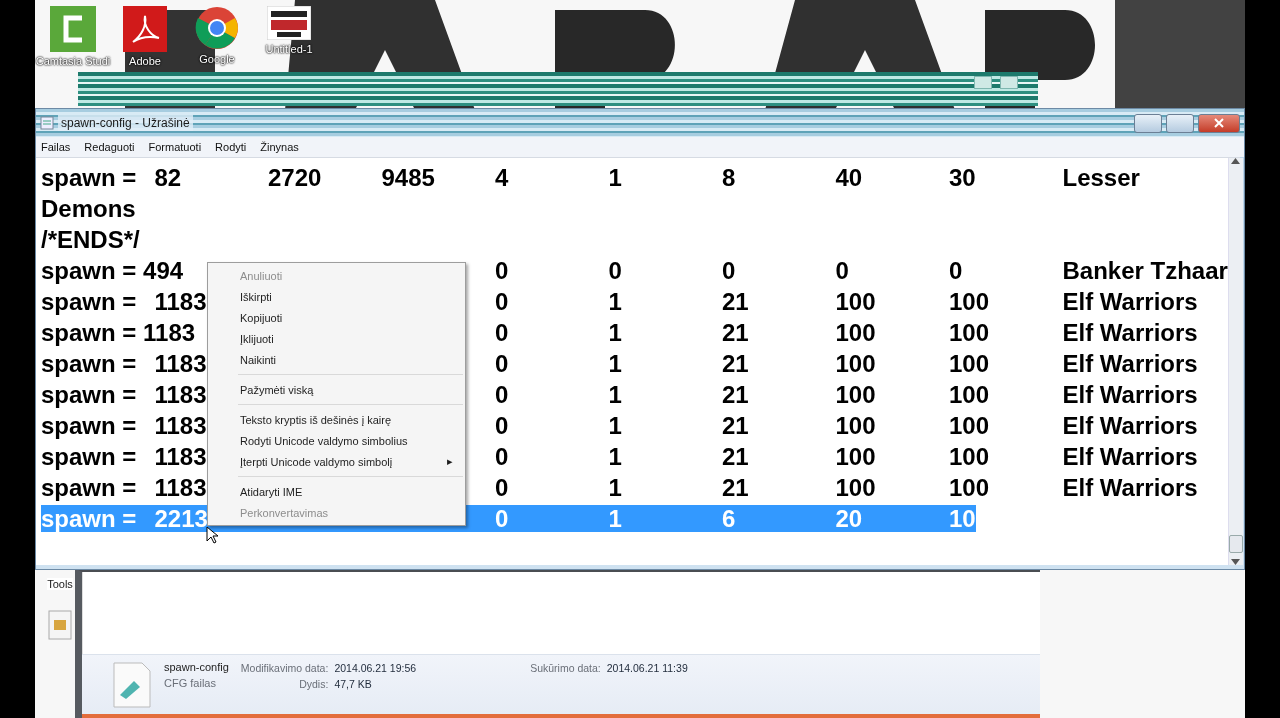 The image size is (1280, 718). What do you see at coordinates (73, 61) in the screenshot?
I see `icon-label: Camtasia Studi` at bounding box center [73, 61].